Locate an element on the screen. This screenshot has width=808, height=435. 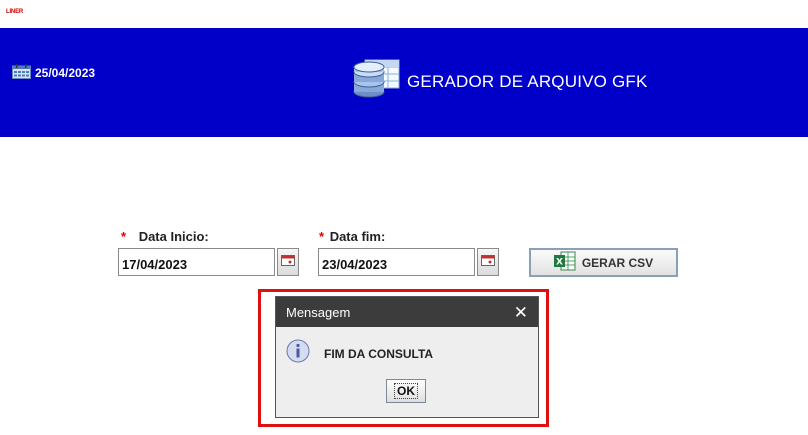
end-date-label-text: Data fim: is located at coordinates (357, 236).